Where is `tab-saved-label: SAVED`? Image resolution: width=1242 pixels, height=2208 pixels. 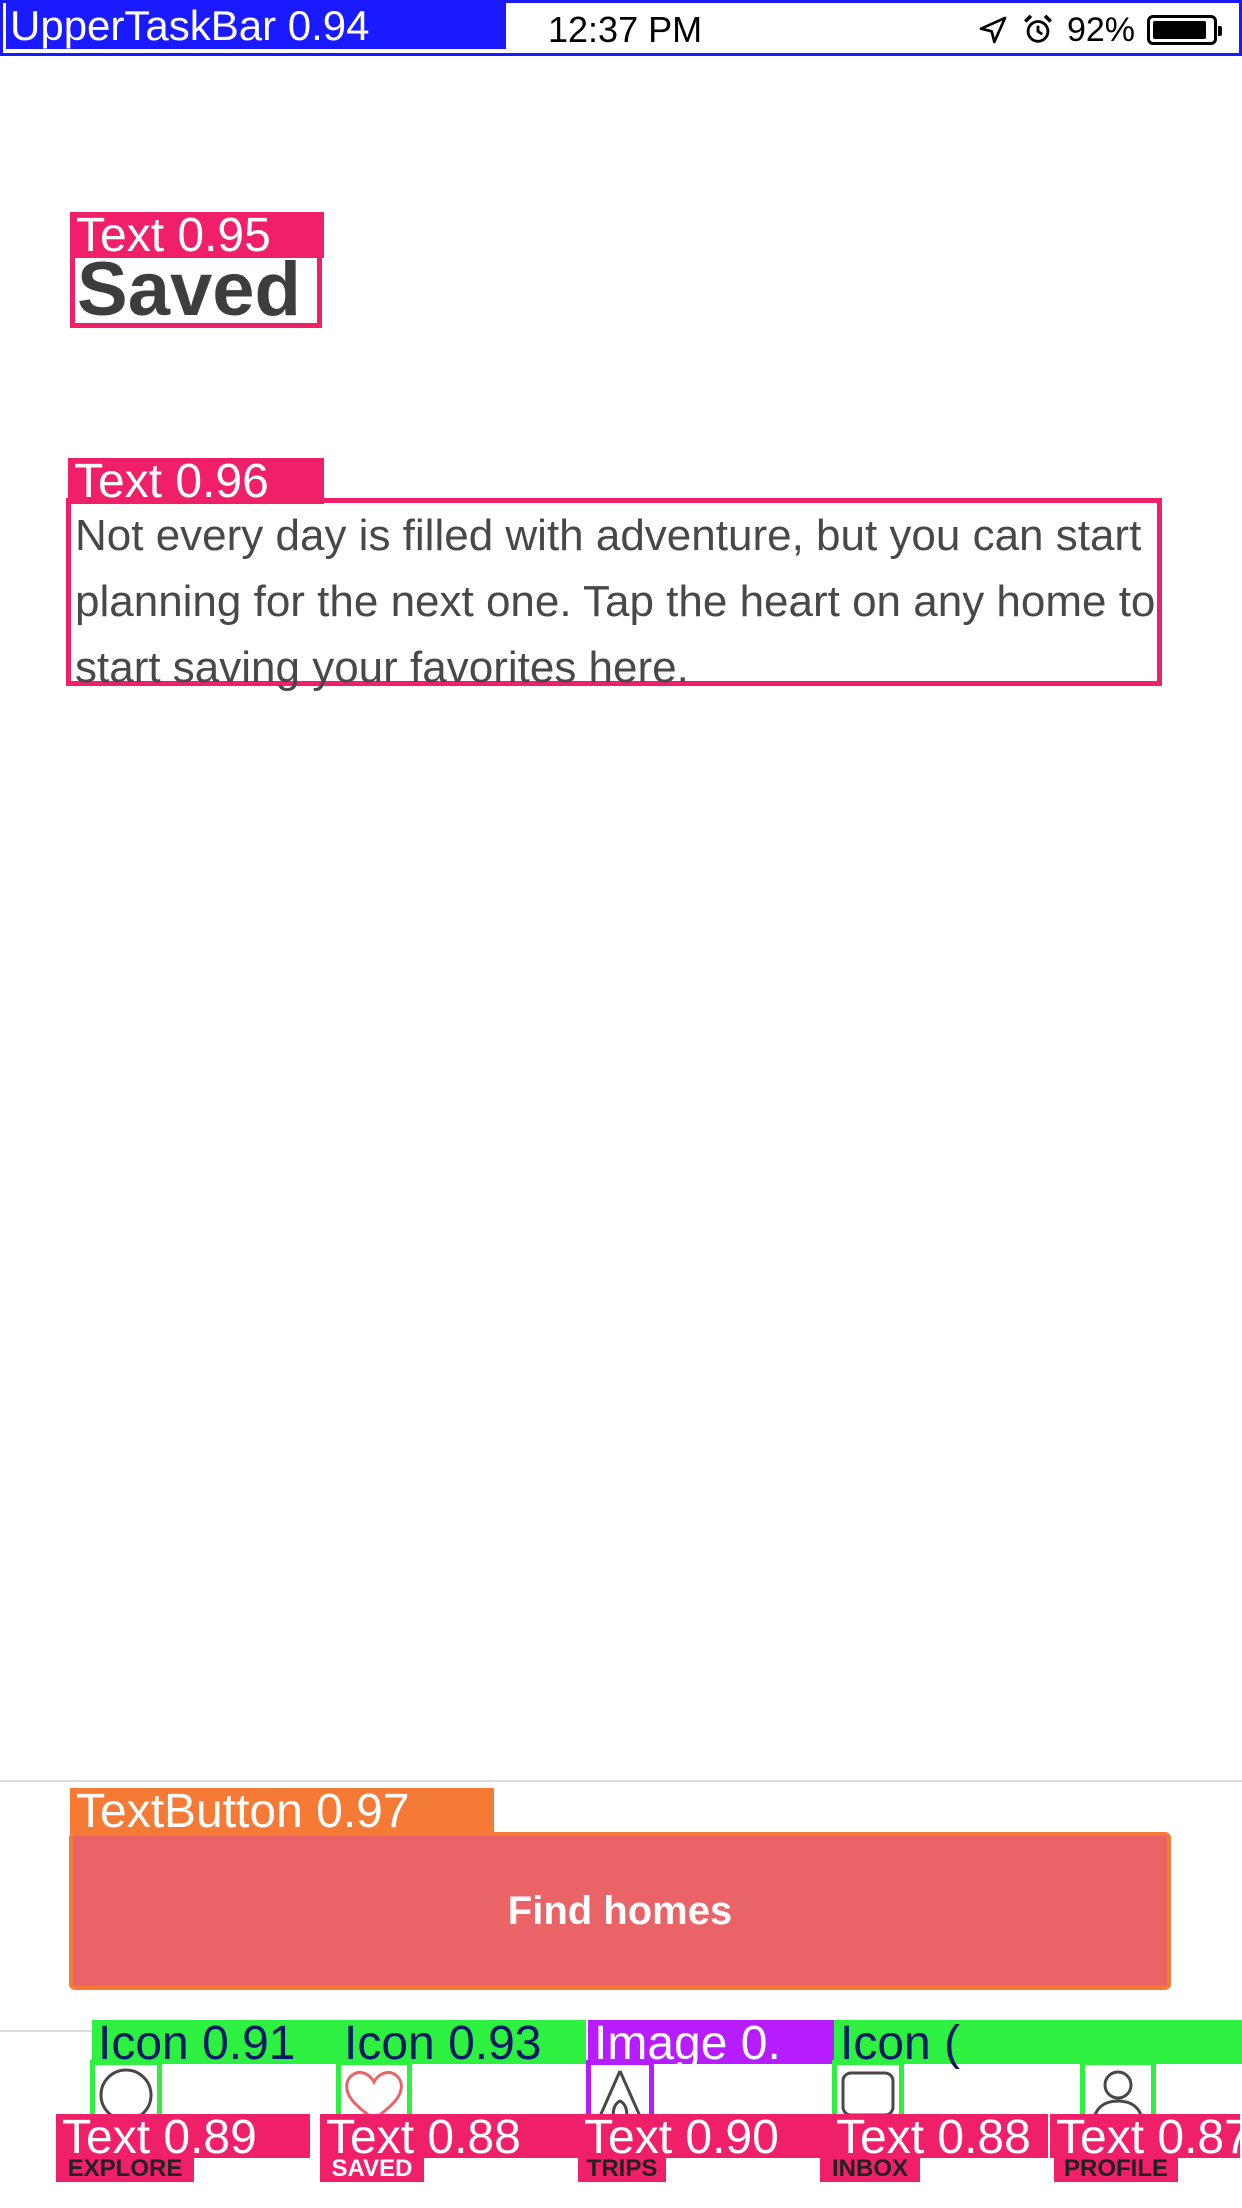
tab-saved-label: SAVED is located at coordinates (372, 2169).